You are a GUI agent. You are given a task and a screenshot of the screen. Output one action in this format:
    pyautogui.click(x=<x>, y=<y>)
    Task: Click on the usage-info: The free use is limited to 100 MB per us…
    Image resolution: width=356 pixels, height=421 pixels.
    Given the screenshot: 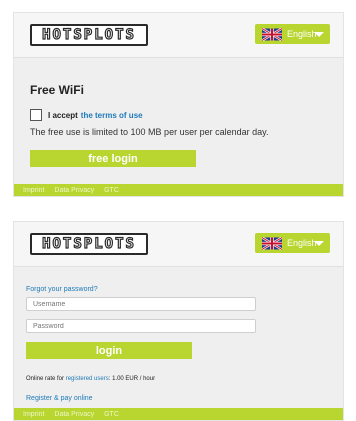 What is the action you would take?
    pyautogui.click(x=149, y=132)
    